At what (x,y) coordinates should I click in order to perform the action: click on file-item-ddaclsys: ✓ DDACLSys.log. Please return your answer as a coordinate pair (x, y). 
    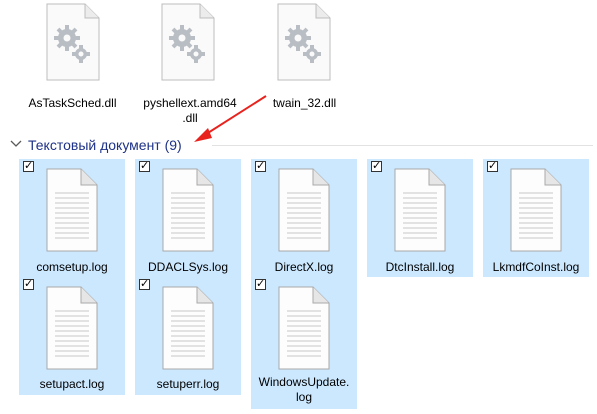
    Looking at the image, I should click on (188, 218).